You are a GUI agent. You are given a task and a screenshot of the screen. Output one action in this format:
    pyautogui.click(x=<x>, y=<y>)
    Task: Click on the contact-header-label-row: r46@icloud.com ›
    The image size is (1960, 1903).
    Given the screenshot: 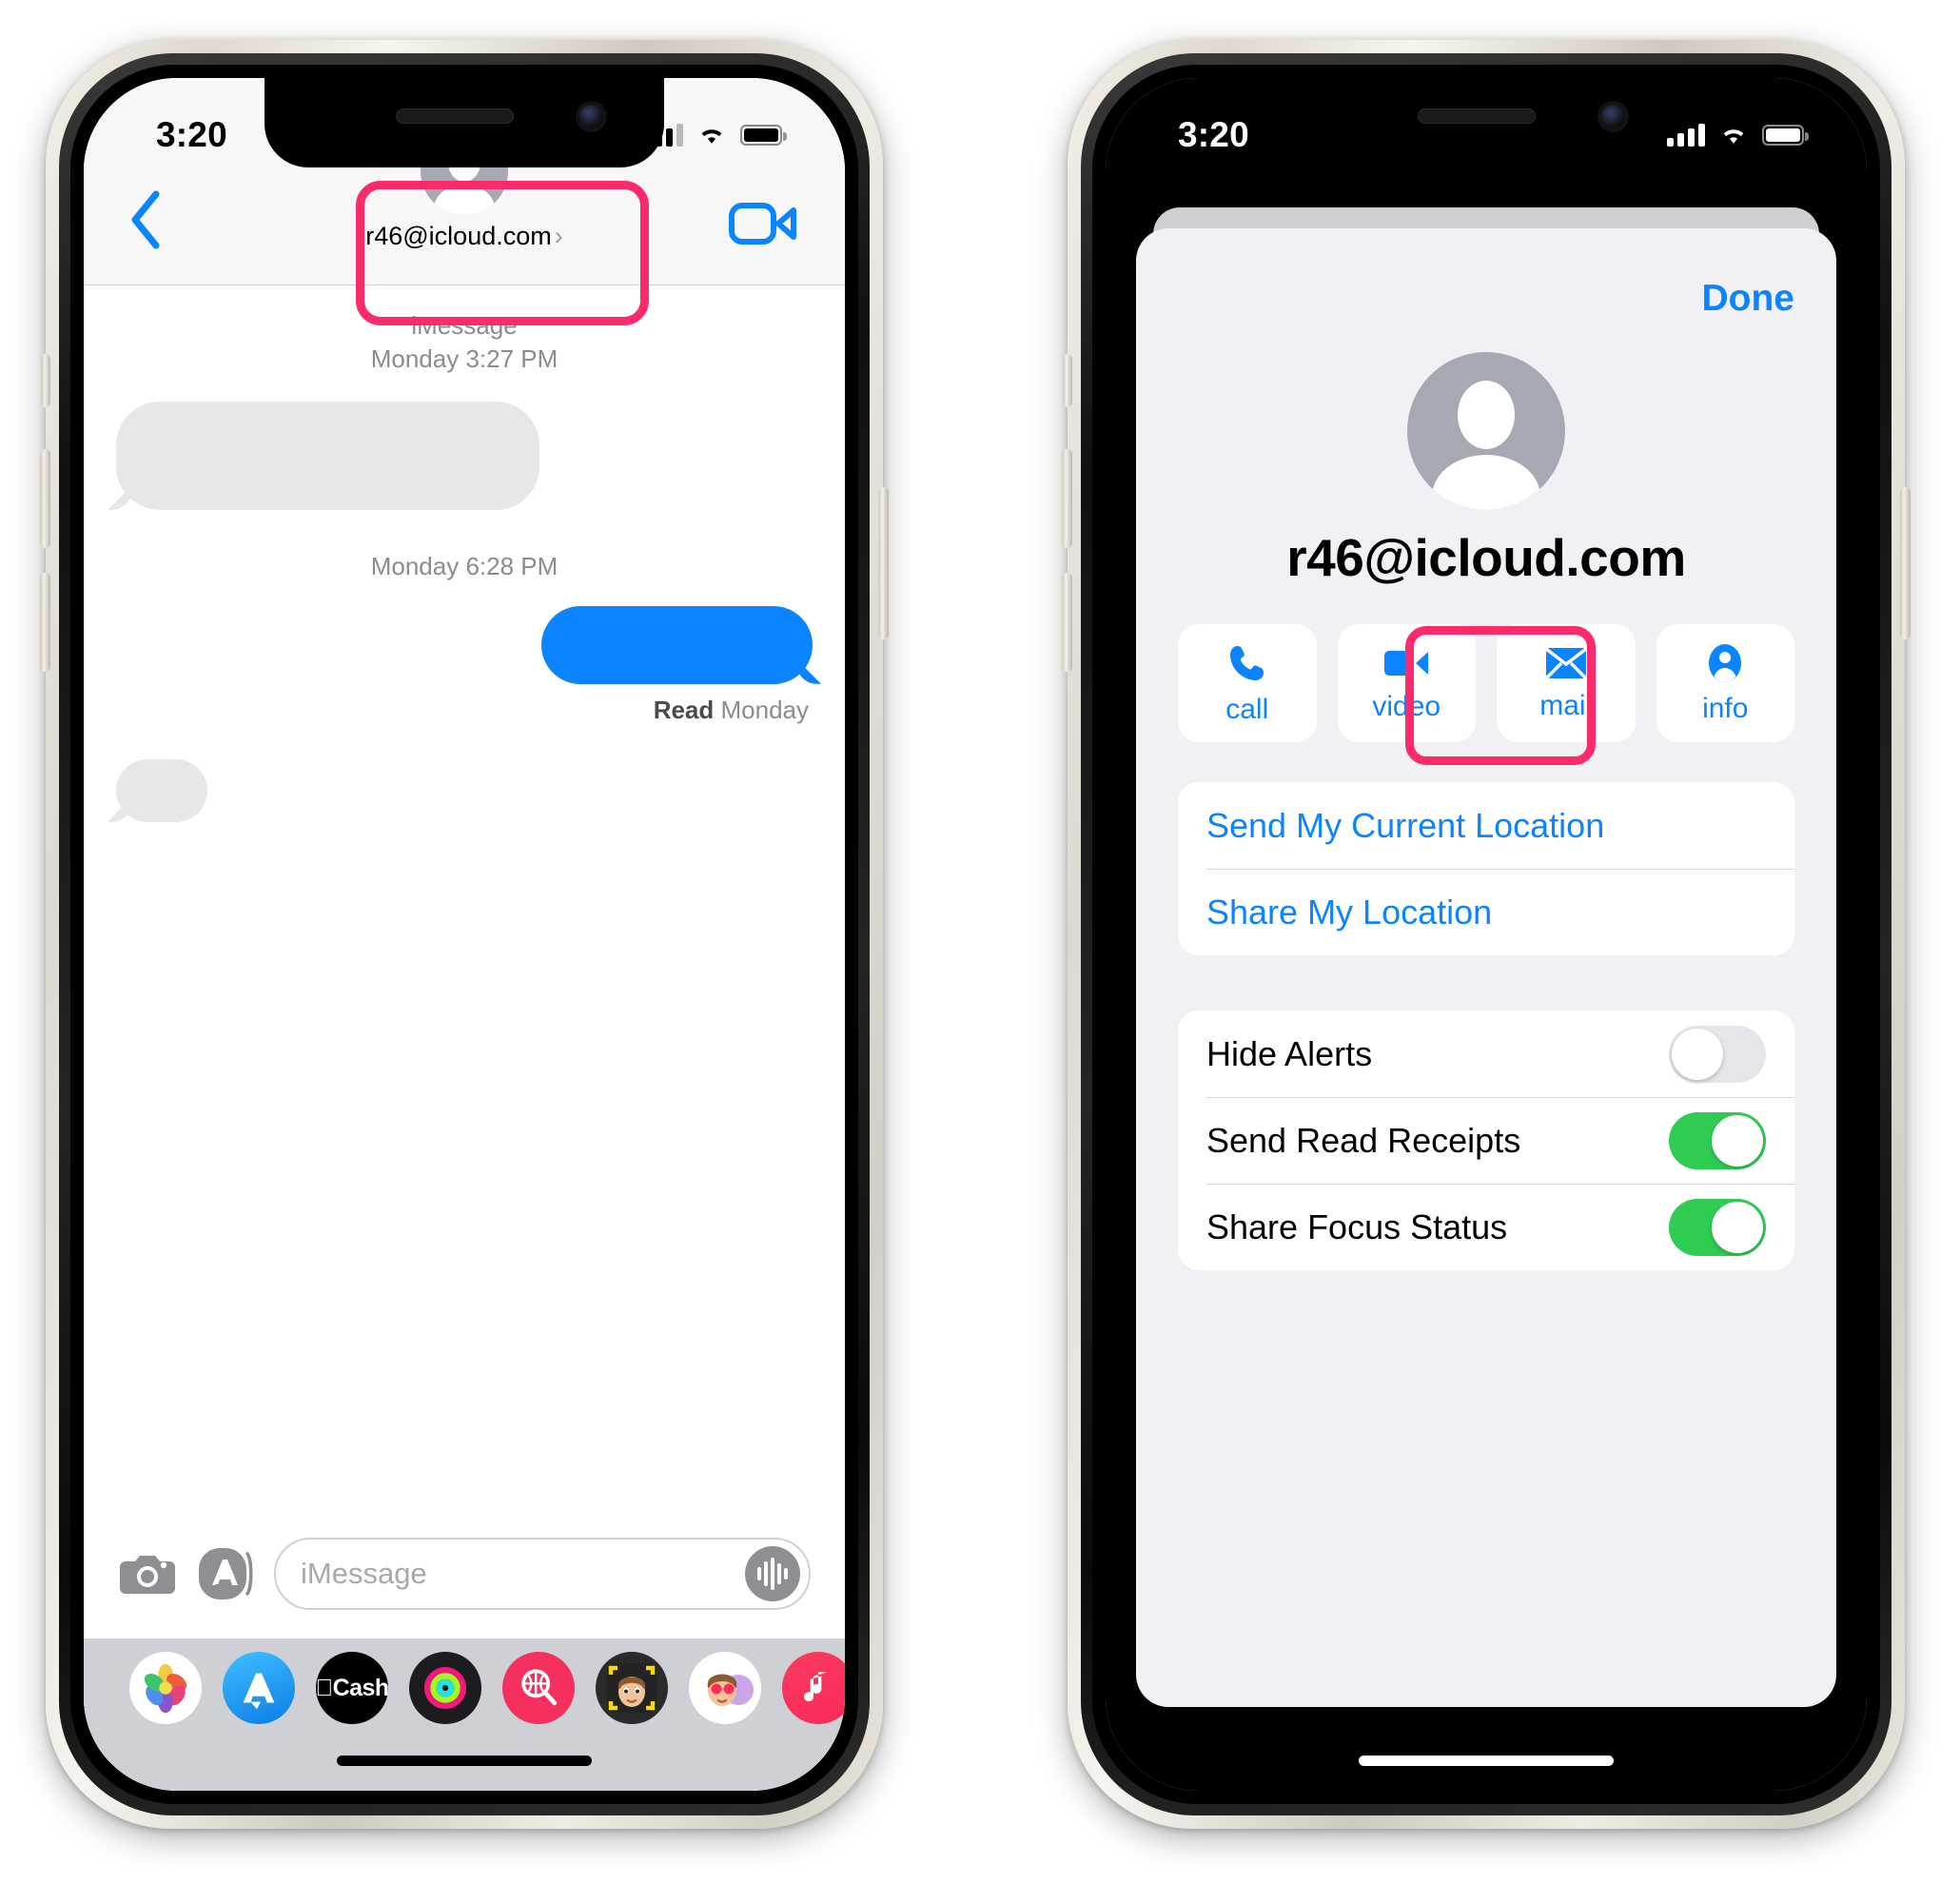 What is the action you would take?
    pyautogui.click(x=464, y=237)
    